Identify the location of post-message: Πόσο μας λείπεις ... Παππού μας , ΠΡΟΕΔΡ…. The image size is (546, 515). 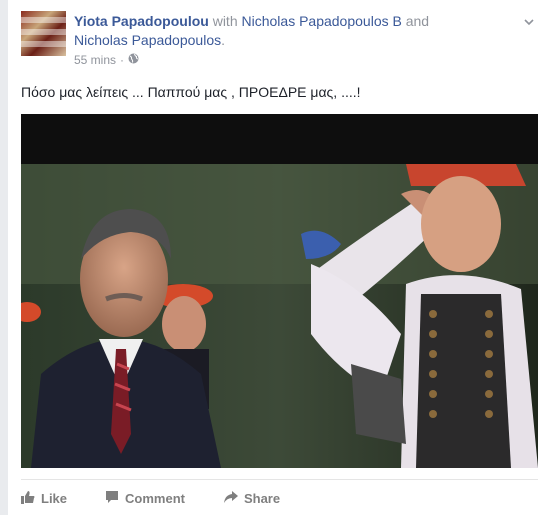
(191, 92).